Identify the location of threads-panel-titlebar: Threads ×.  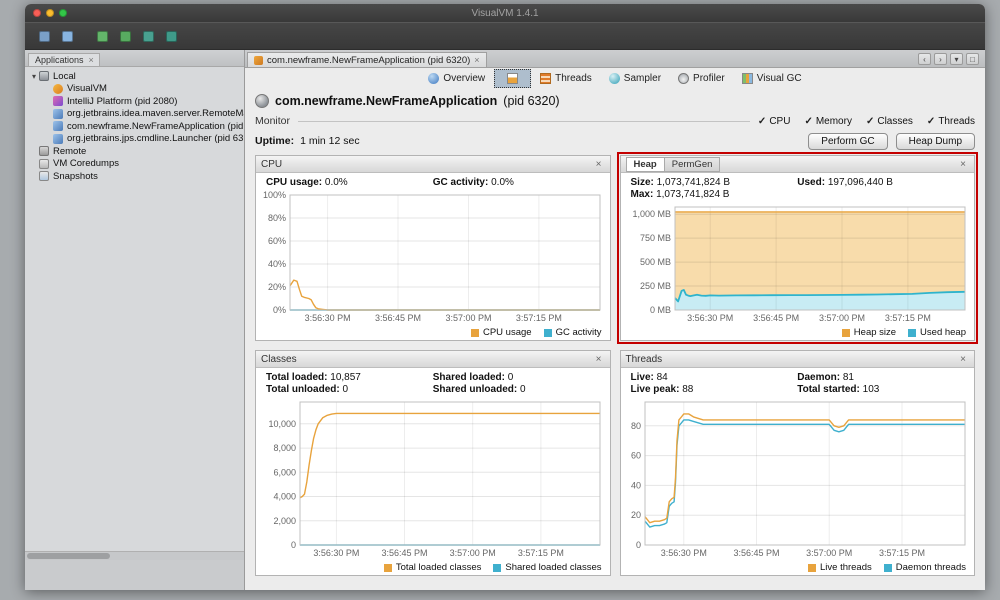
(797, 359).